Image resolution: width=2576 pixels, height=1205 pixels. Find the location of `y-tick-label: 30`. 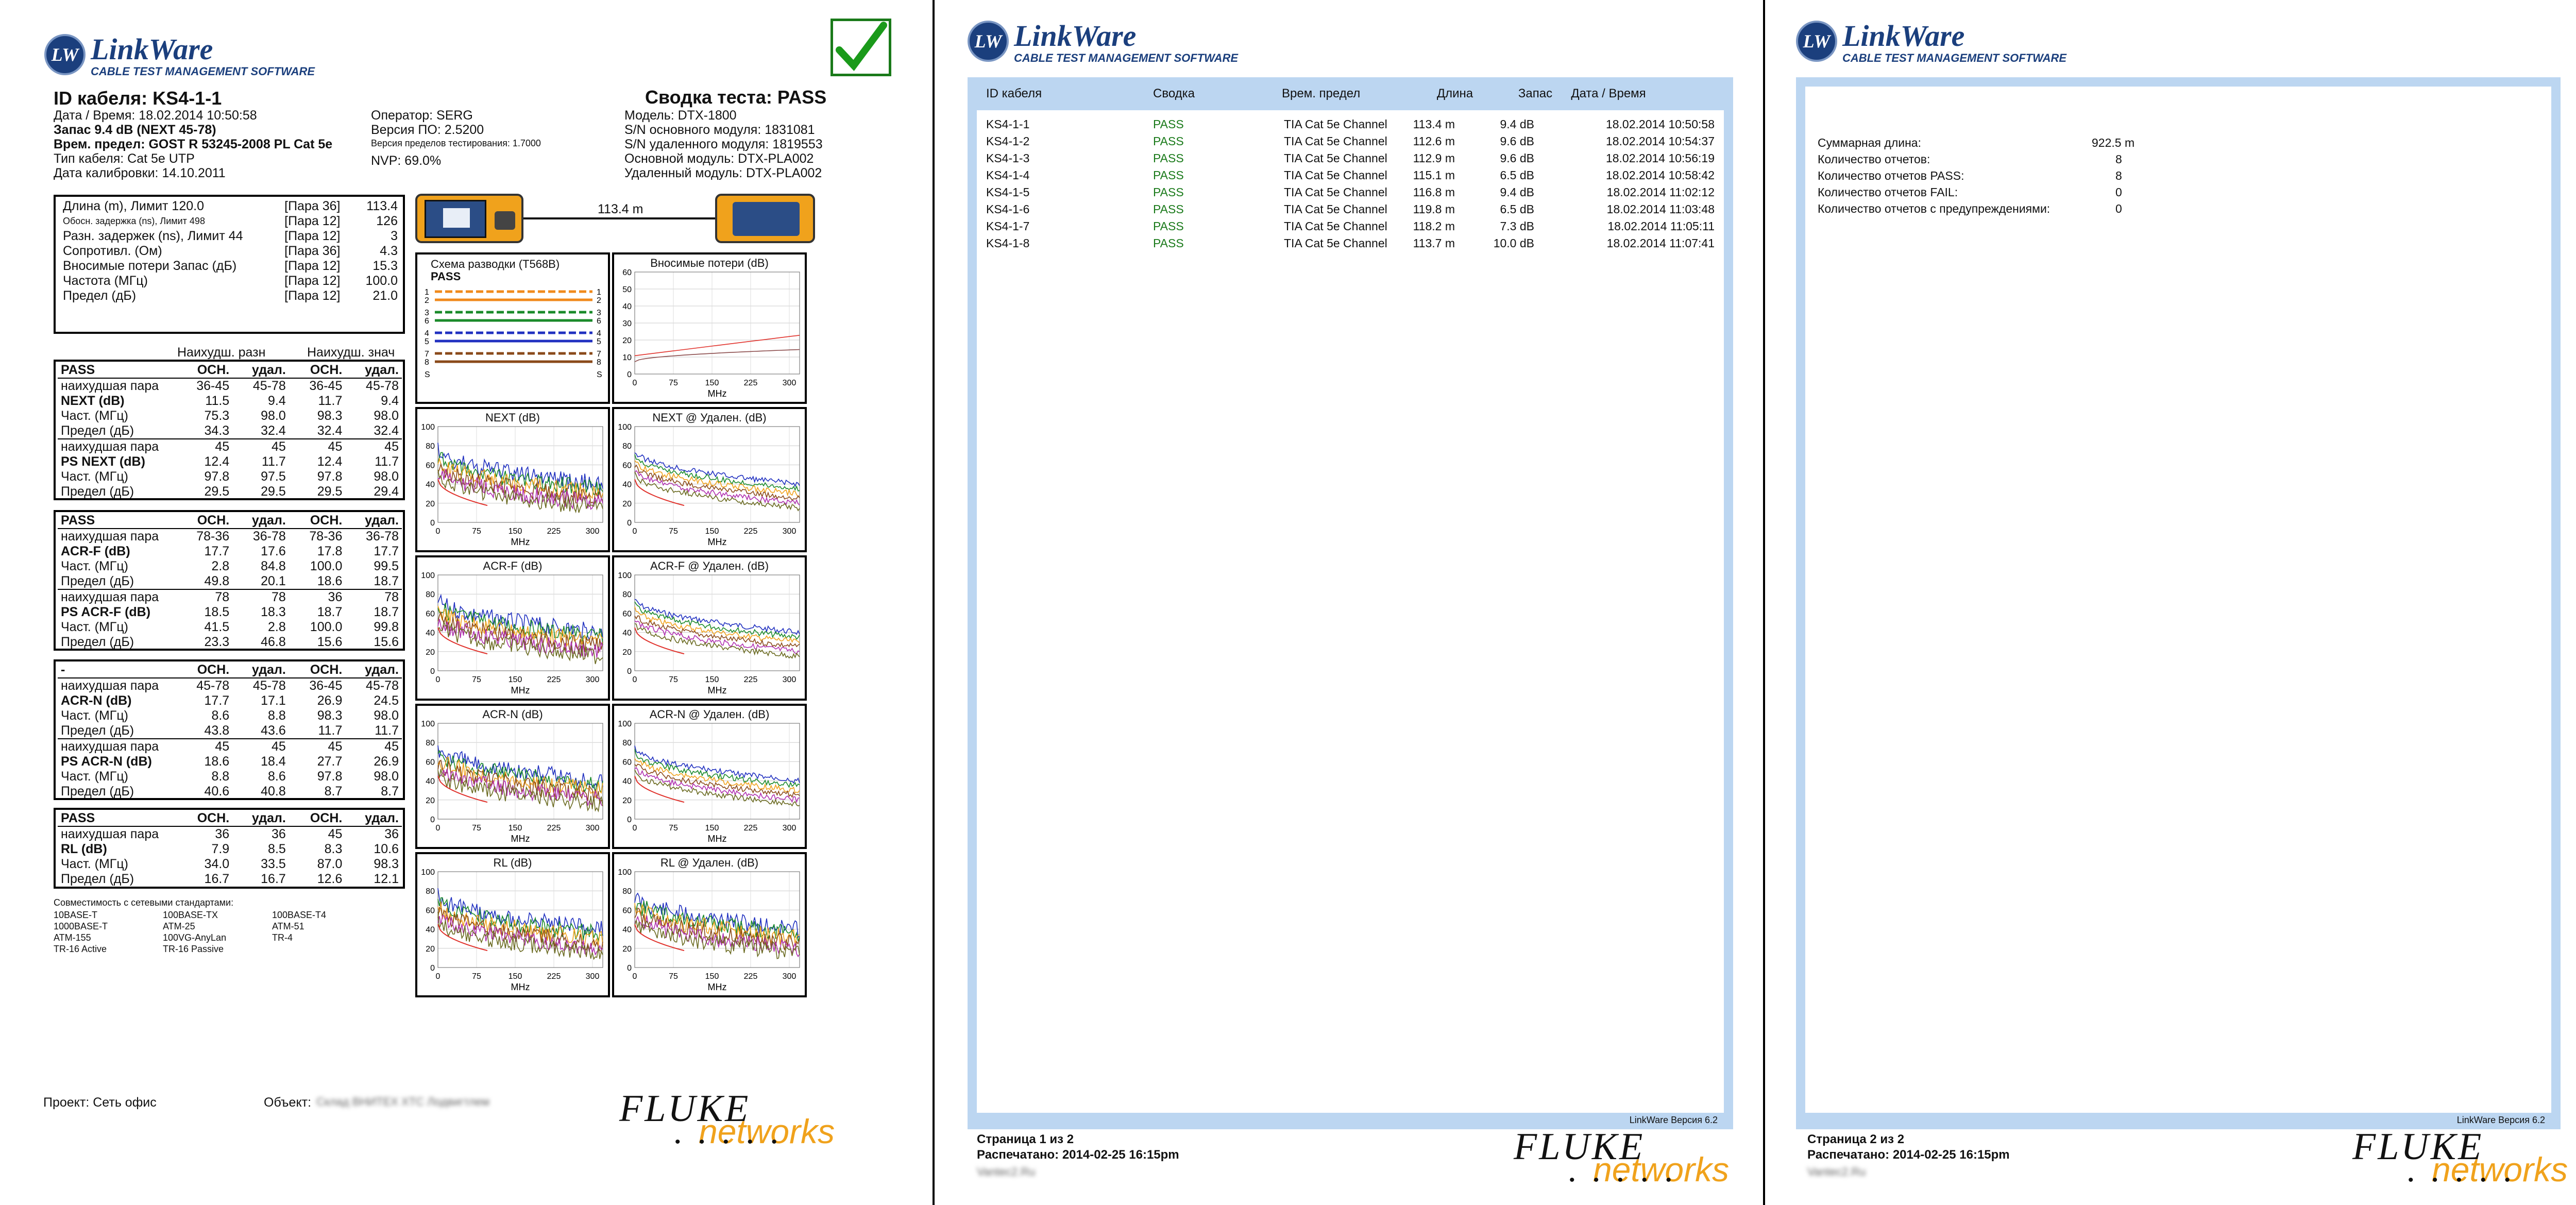

y-tick-label: 30 is located at coordinates (627, 323).